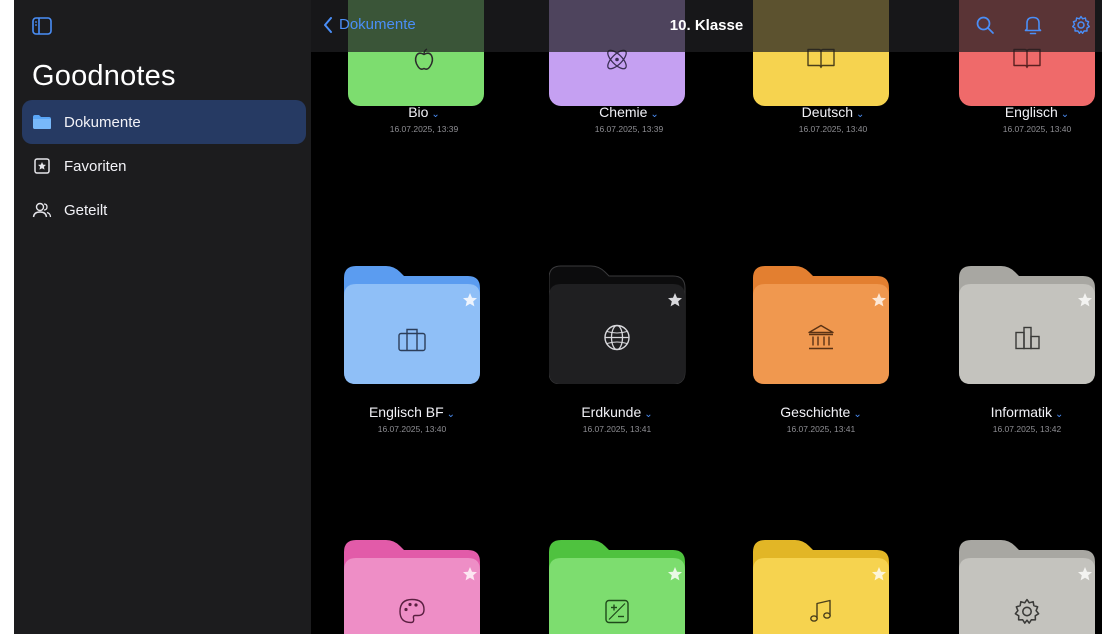 This screenshot has width=1102, height=634. Describe the element at coordinates (617, 614) in the screenshot. I see `plus-minus-icon` at that location.